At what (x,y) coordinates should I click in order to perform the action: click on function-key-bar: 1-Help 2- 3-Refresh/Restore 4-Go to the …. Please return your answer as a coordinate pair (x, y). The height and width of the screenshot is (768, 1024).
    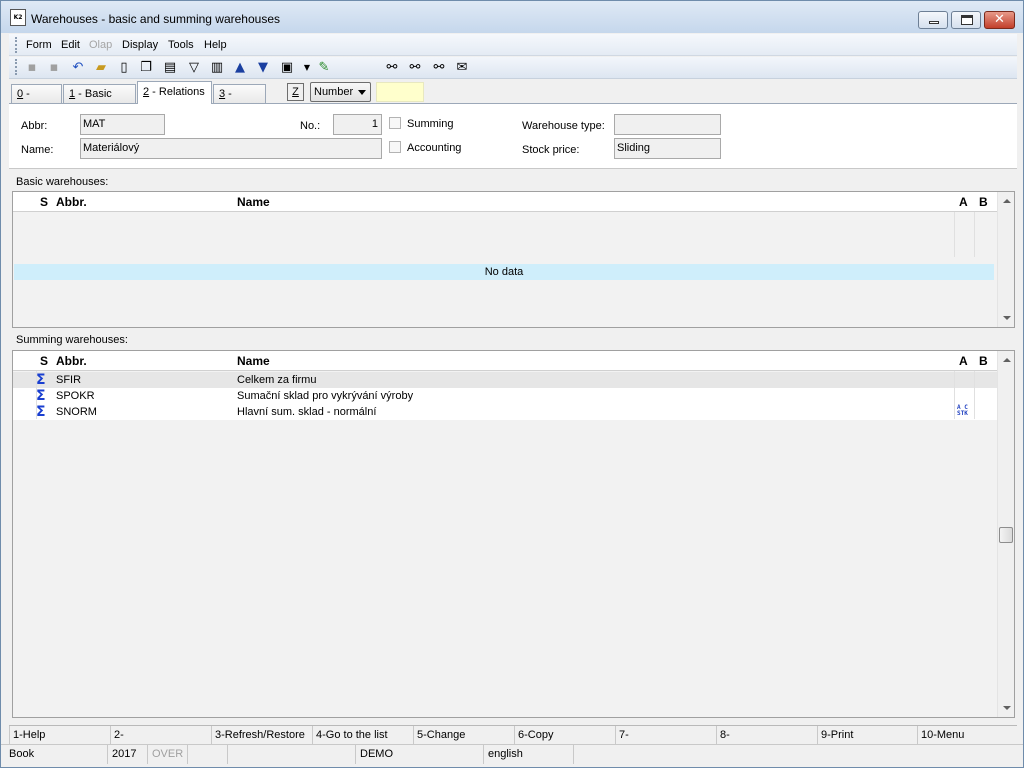
    Looking at the image, I should click on (513, 734).